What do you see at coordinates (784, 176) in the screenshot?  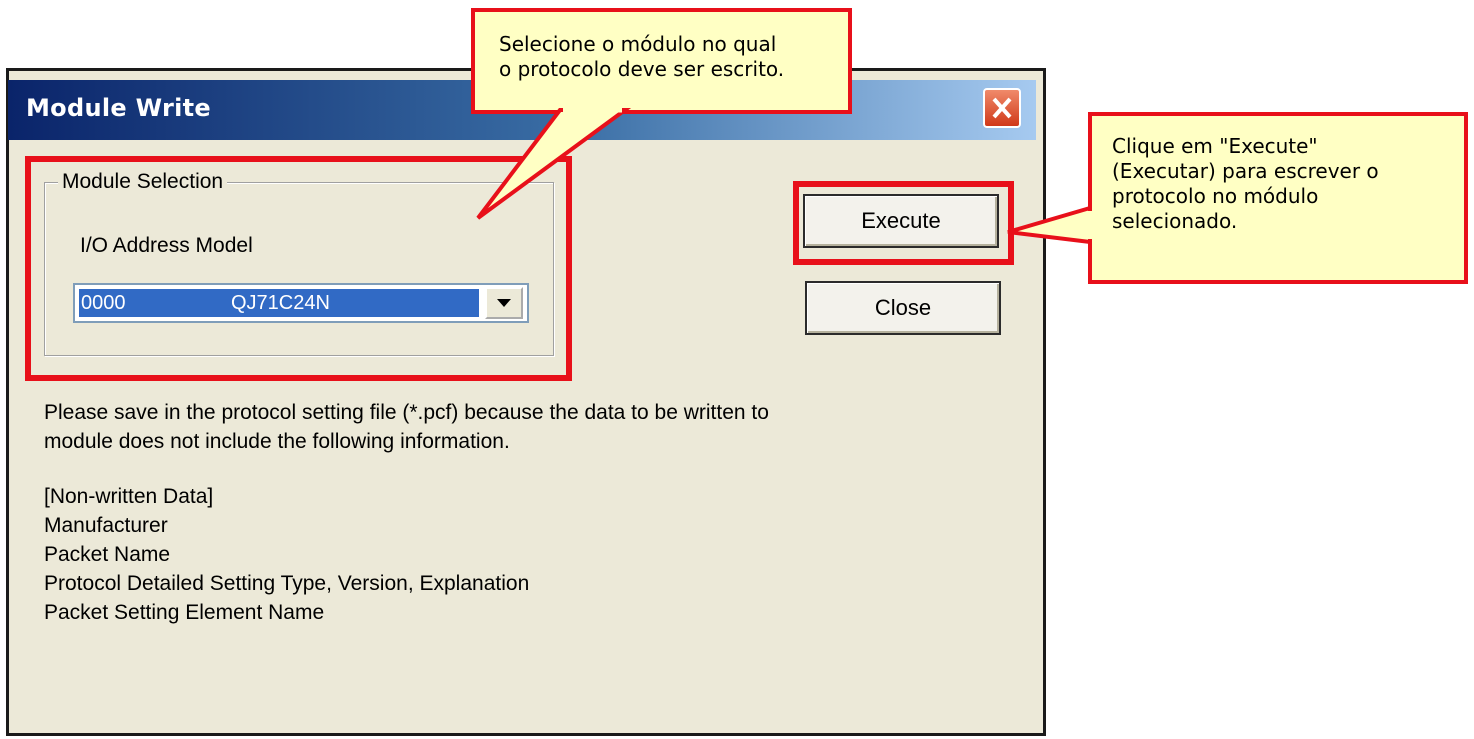 I see `callout-pointers` at bounding box center [784, 176].